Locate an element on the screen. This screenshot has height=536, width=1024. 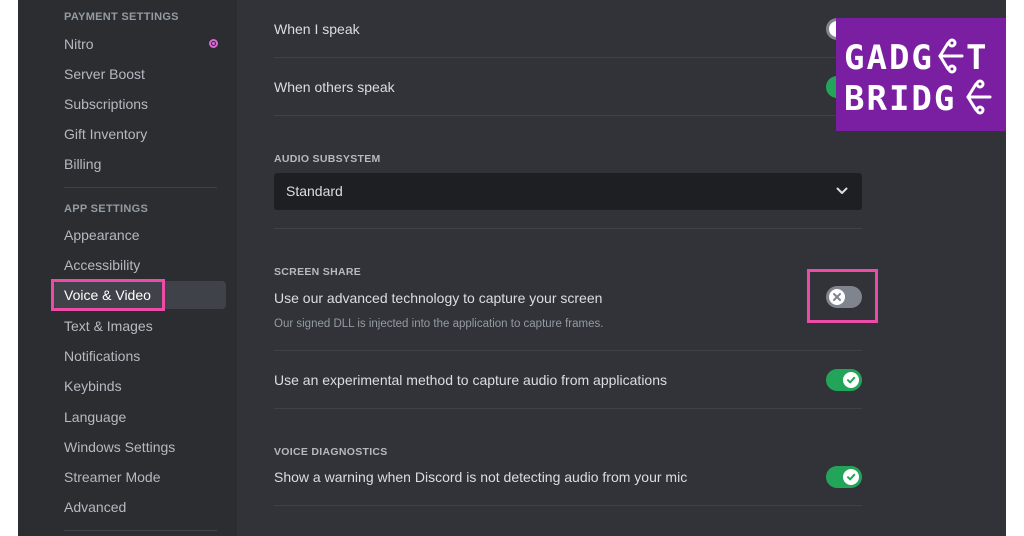
when-i-speak-label: When I speak is located at coordinates (317, 29).